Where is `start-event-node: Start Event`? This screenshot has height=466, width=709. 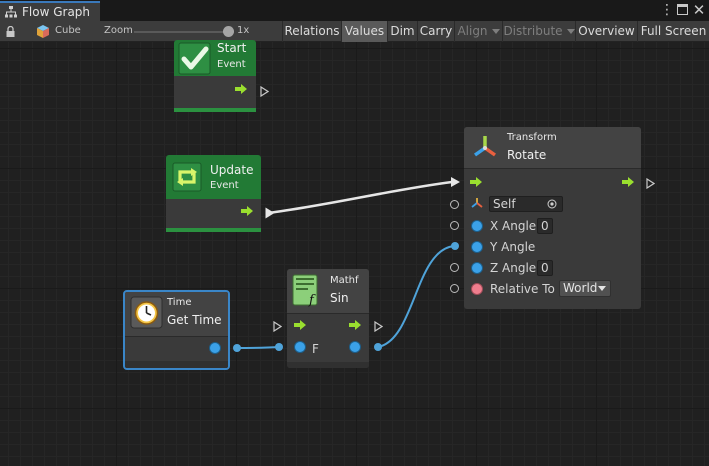 start-event-node: Start Event is located at coordinates (215, 76).